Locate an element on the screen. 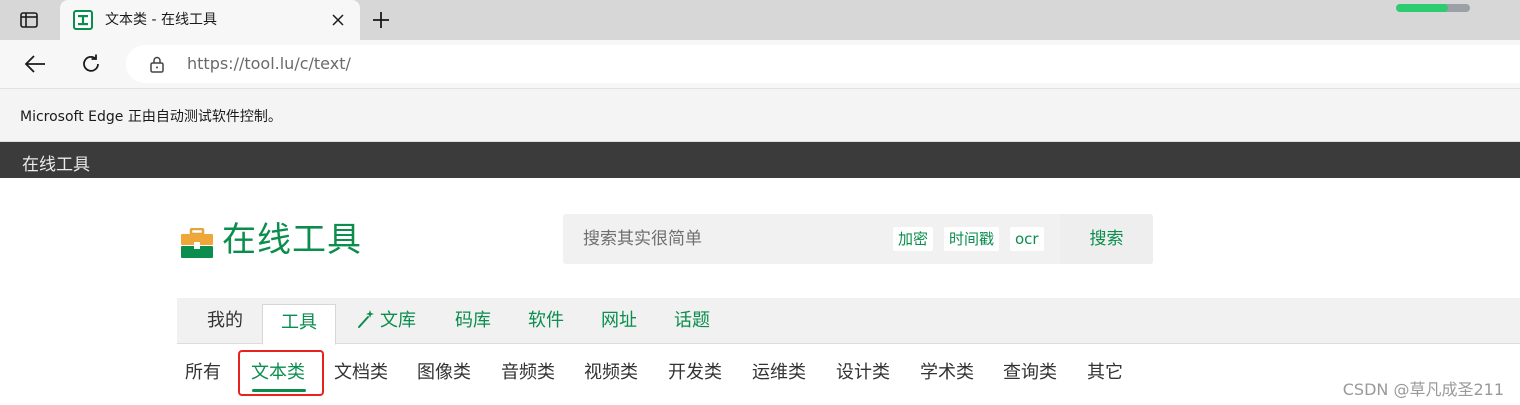 The height and width of the screenshot is (405, 1520). reload-button is located at coordinates (91, 64).